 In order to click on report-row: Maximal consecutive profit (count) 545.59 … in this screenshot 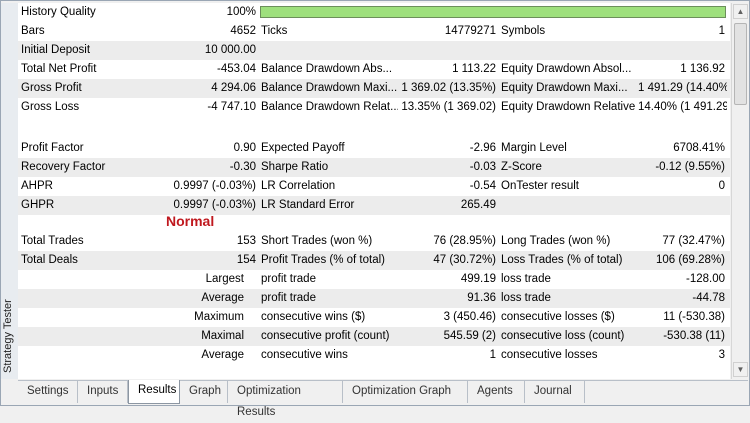, I will do `click(374, 336)`.